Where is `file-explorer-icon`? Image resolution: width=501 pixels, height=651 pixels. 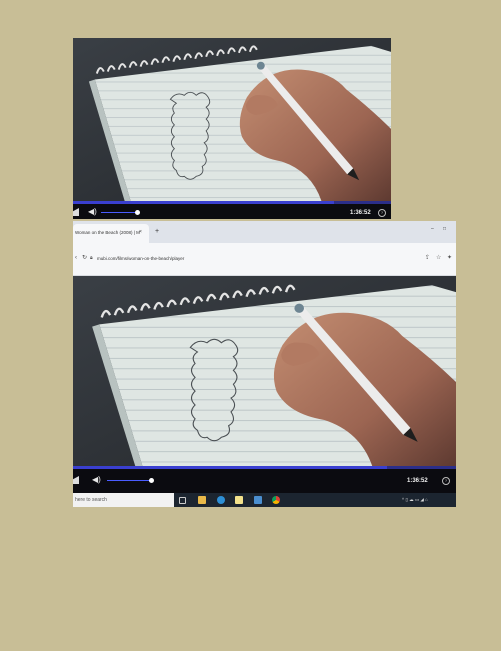 file-explorer-icon is located at coordinates (202, 500).